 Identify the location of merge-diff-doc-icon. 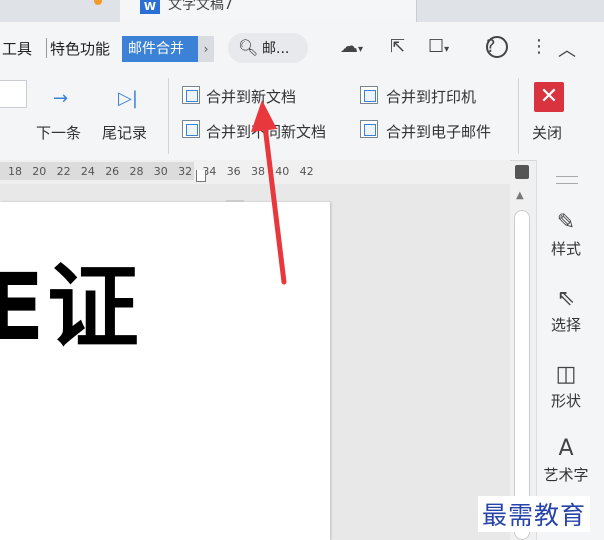
(191, 129).